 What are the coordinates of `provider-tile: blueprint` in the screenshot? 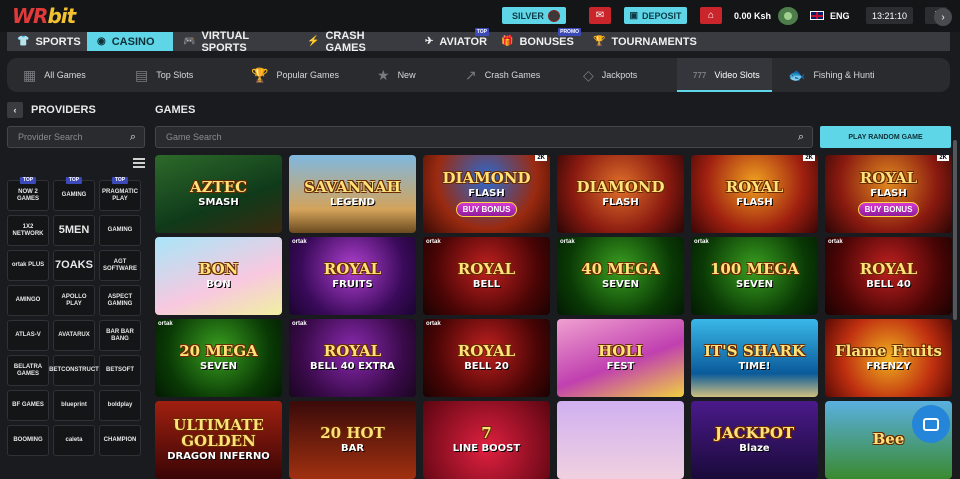 It's located at (74, 405).